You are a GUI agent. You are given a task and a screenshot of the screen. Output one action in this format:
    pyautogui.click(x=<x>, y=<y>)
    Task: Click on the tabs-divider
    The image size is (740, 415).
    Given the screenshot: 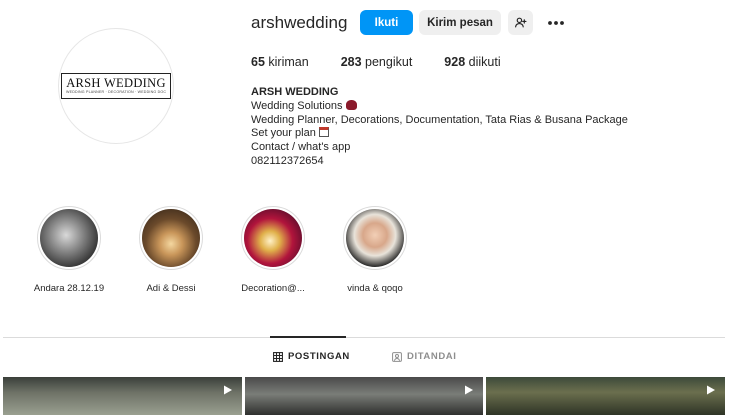 What is the action you would take?
    pyautogui.click(x=364, y=337)
    